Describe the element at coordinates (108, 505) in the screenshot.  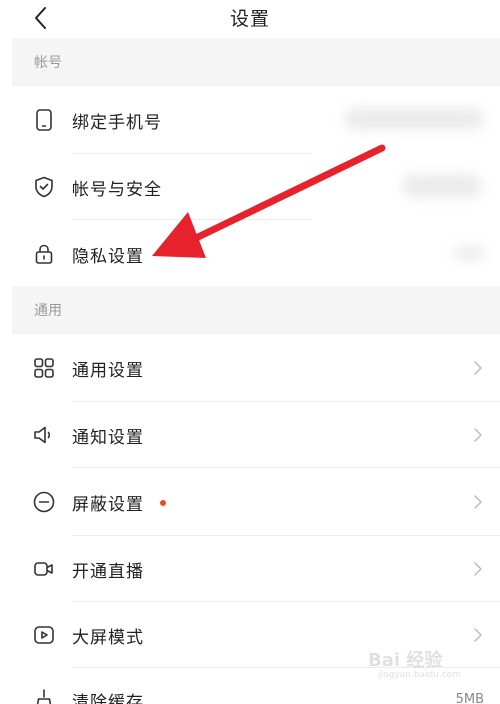
I see `row-label: 屏蔽设置` at that location.